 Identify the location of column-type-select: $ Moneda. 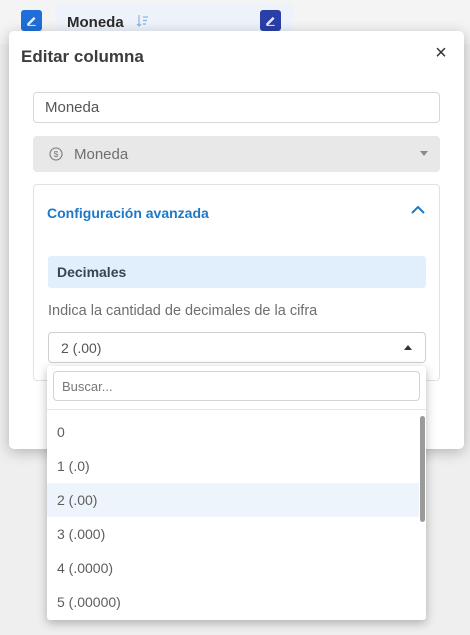
(236, 154).